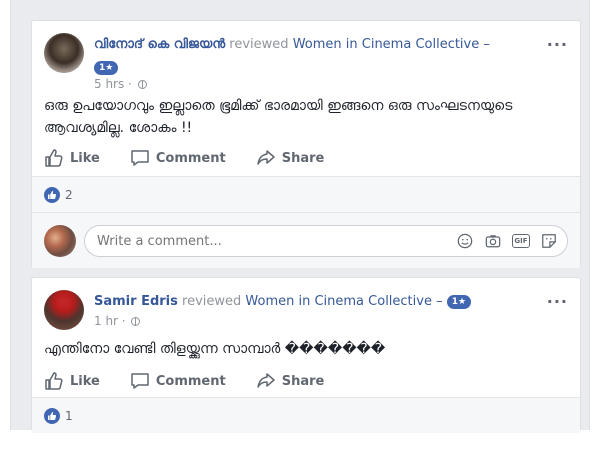 Image resolution: width=600 pixels, height=450 pixels. I want to click on post-meta: 1 hr ·, so click(117, 321).